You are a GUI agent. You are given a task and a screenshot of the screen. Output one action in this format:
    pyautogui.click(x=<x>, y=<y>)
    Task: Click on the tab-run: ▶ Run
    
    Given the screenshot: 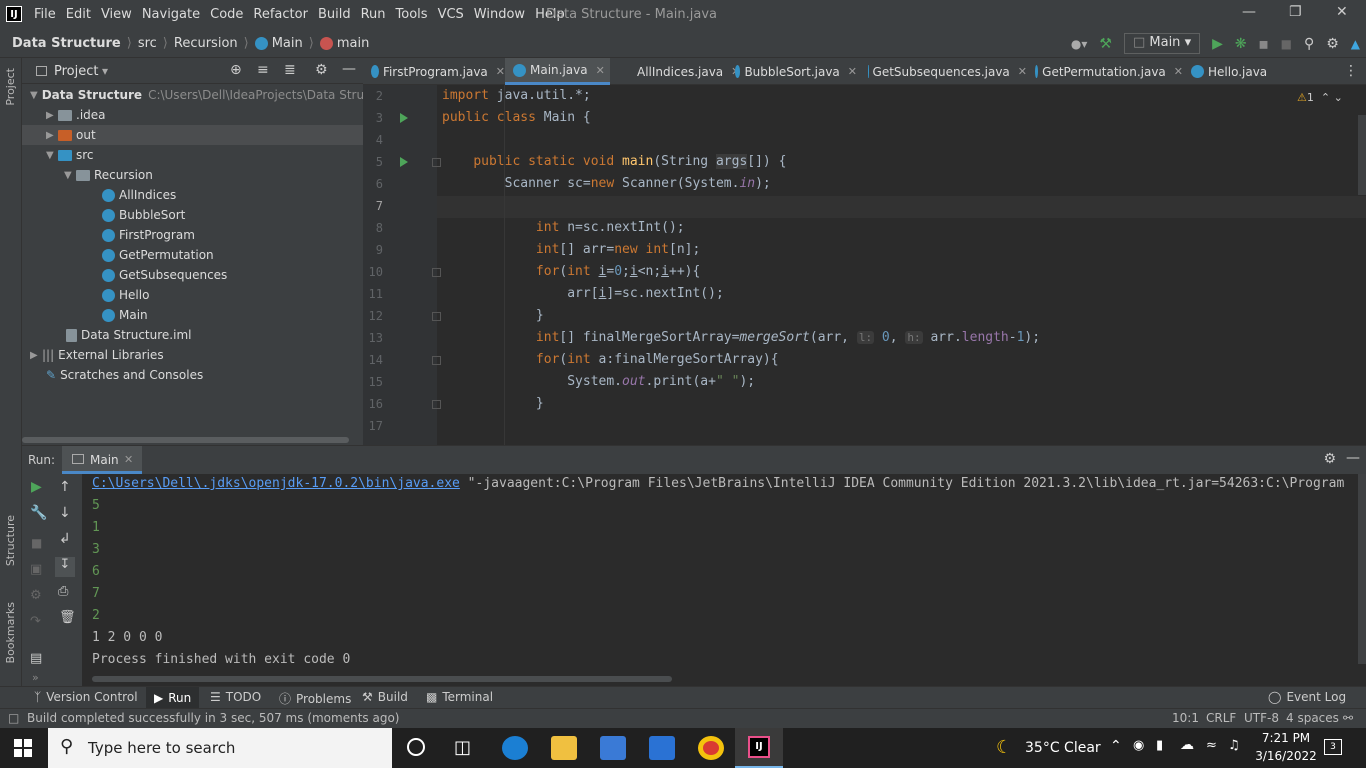 What is the action you would take?
    pyautogui.click(x=173, y=697)
    